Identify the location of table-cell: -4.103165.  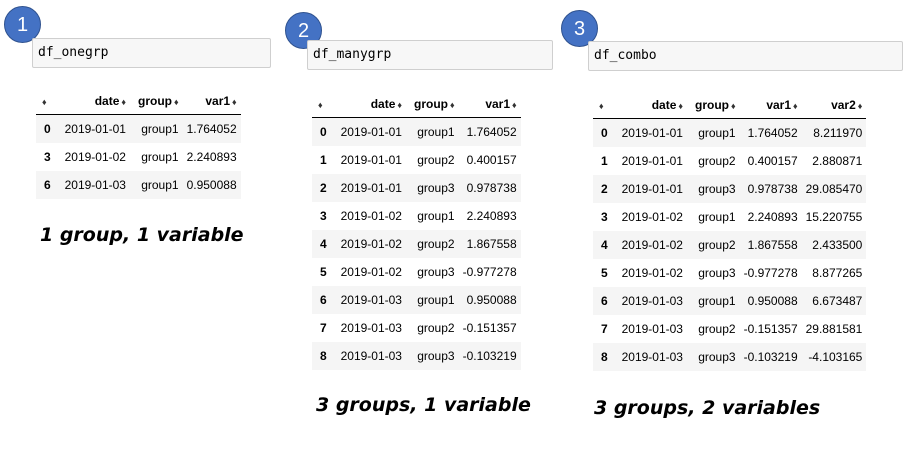
(834, 357).